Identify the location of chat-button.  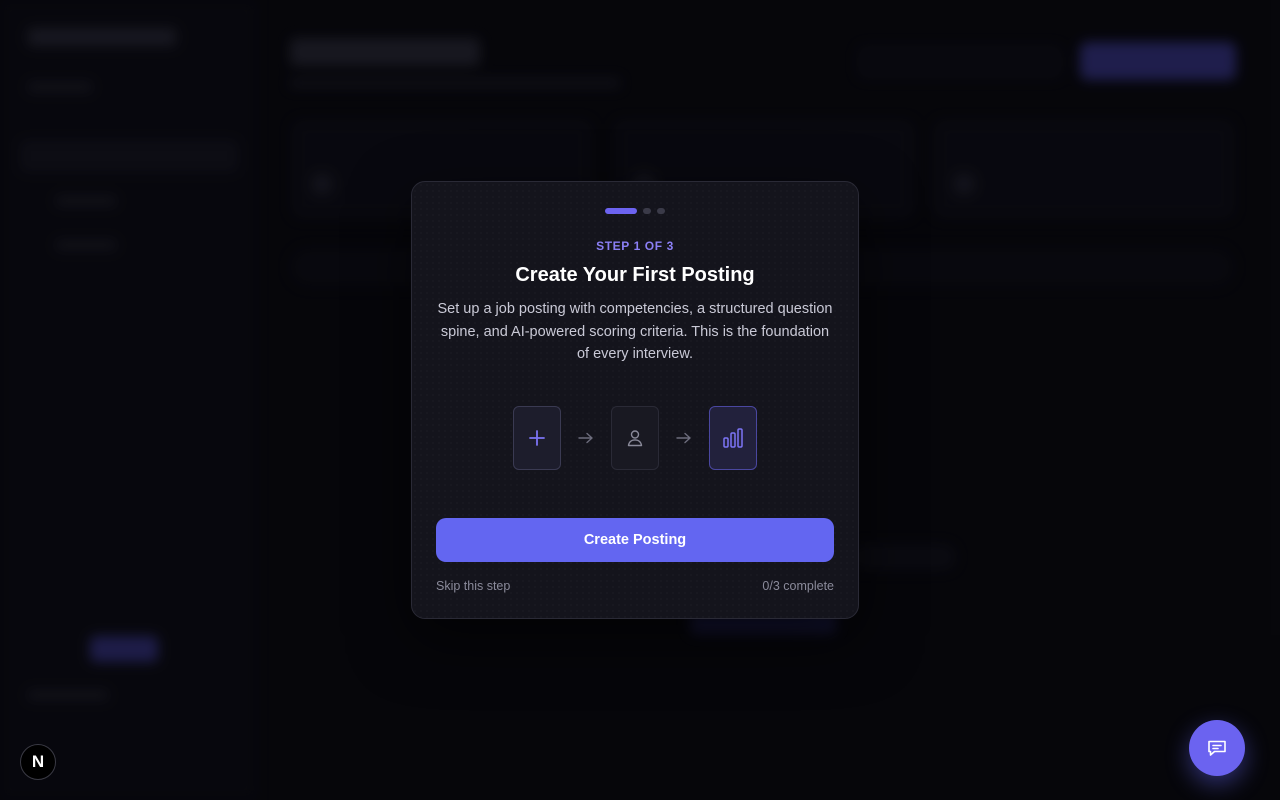
(1217, 748).